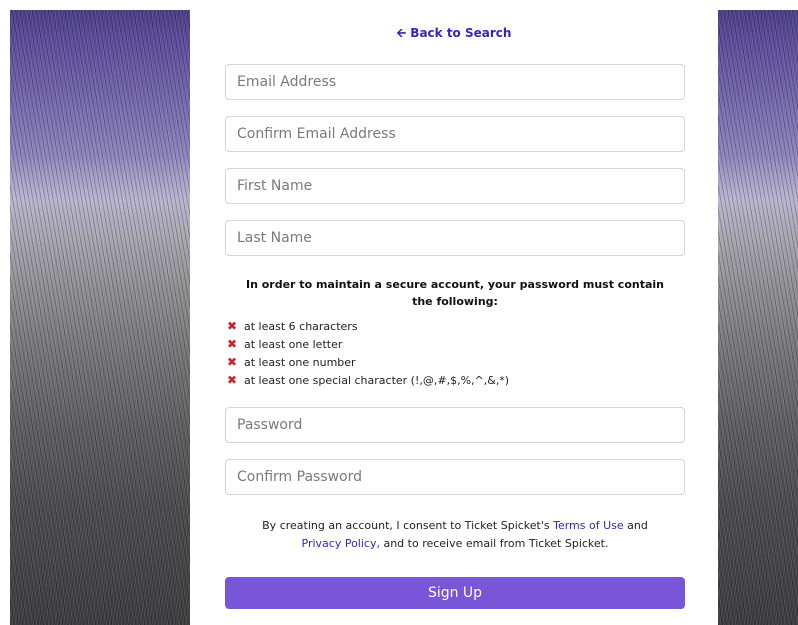 The width and height of the screenshot is (798, 625). What do you see at coordinates (301, 326) in the screenshot?
I see `password-rule-label: at least 6 characters` at bounding box center [301, 326].